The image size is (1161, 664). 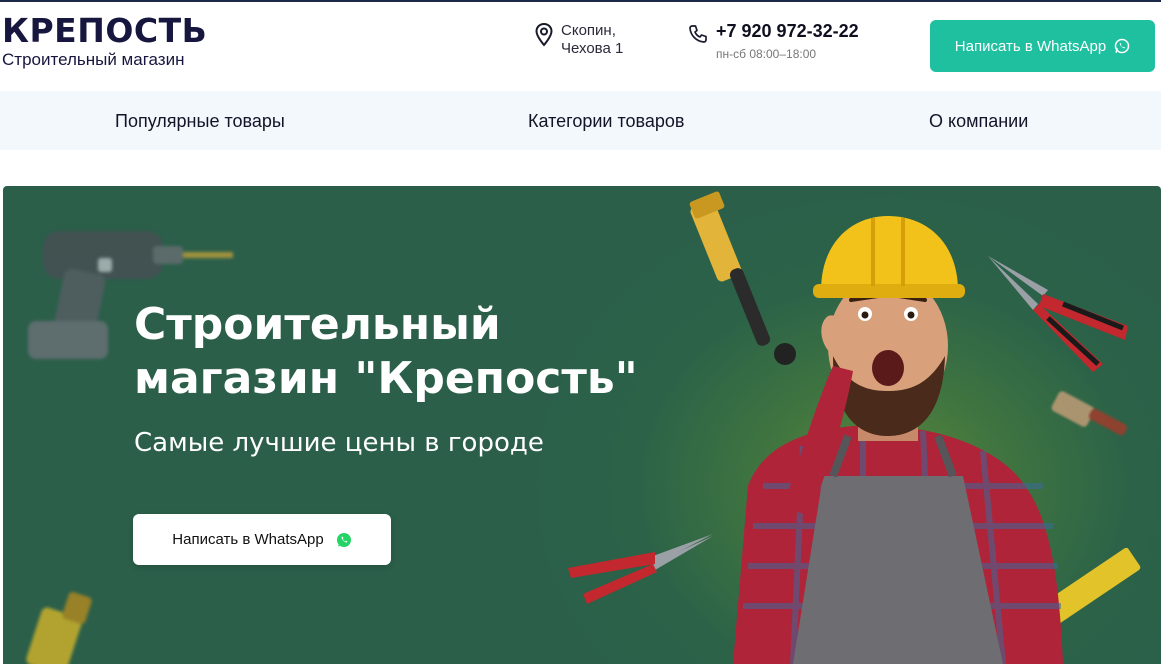 What do you see at coordinates (766, 54) in the screenshot?
I see `working-hours: пн-сб 08:00–18:00` at bounding box center [766, 54].